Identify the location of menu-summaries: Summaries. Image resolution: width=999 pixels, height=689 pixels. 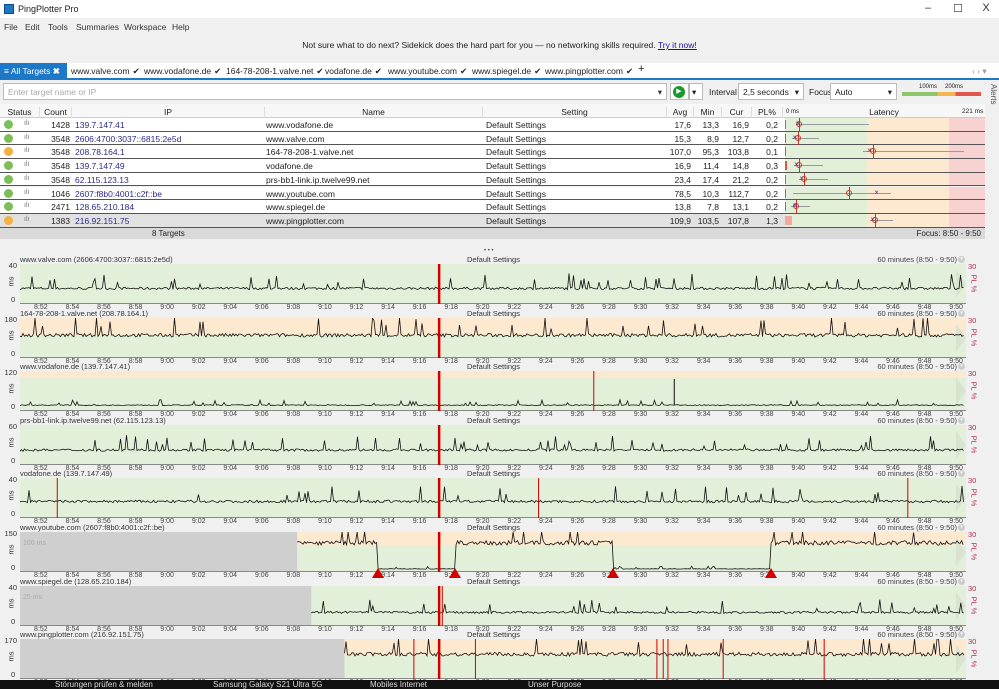
(97, 27).